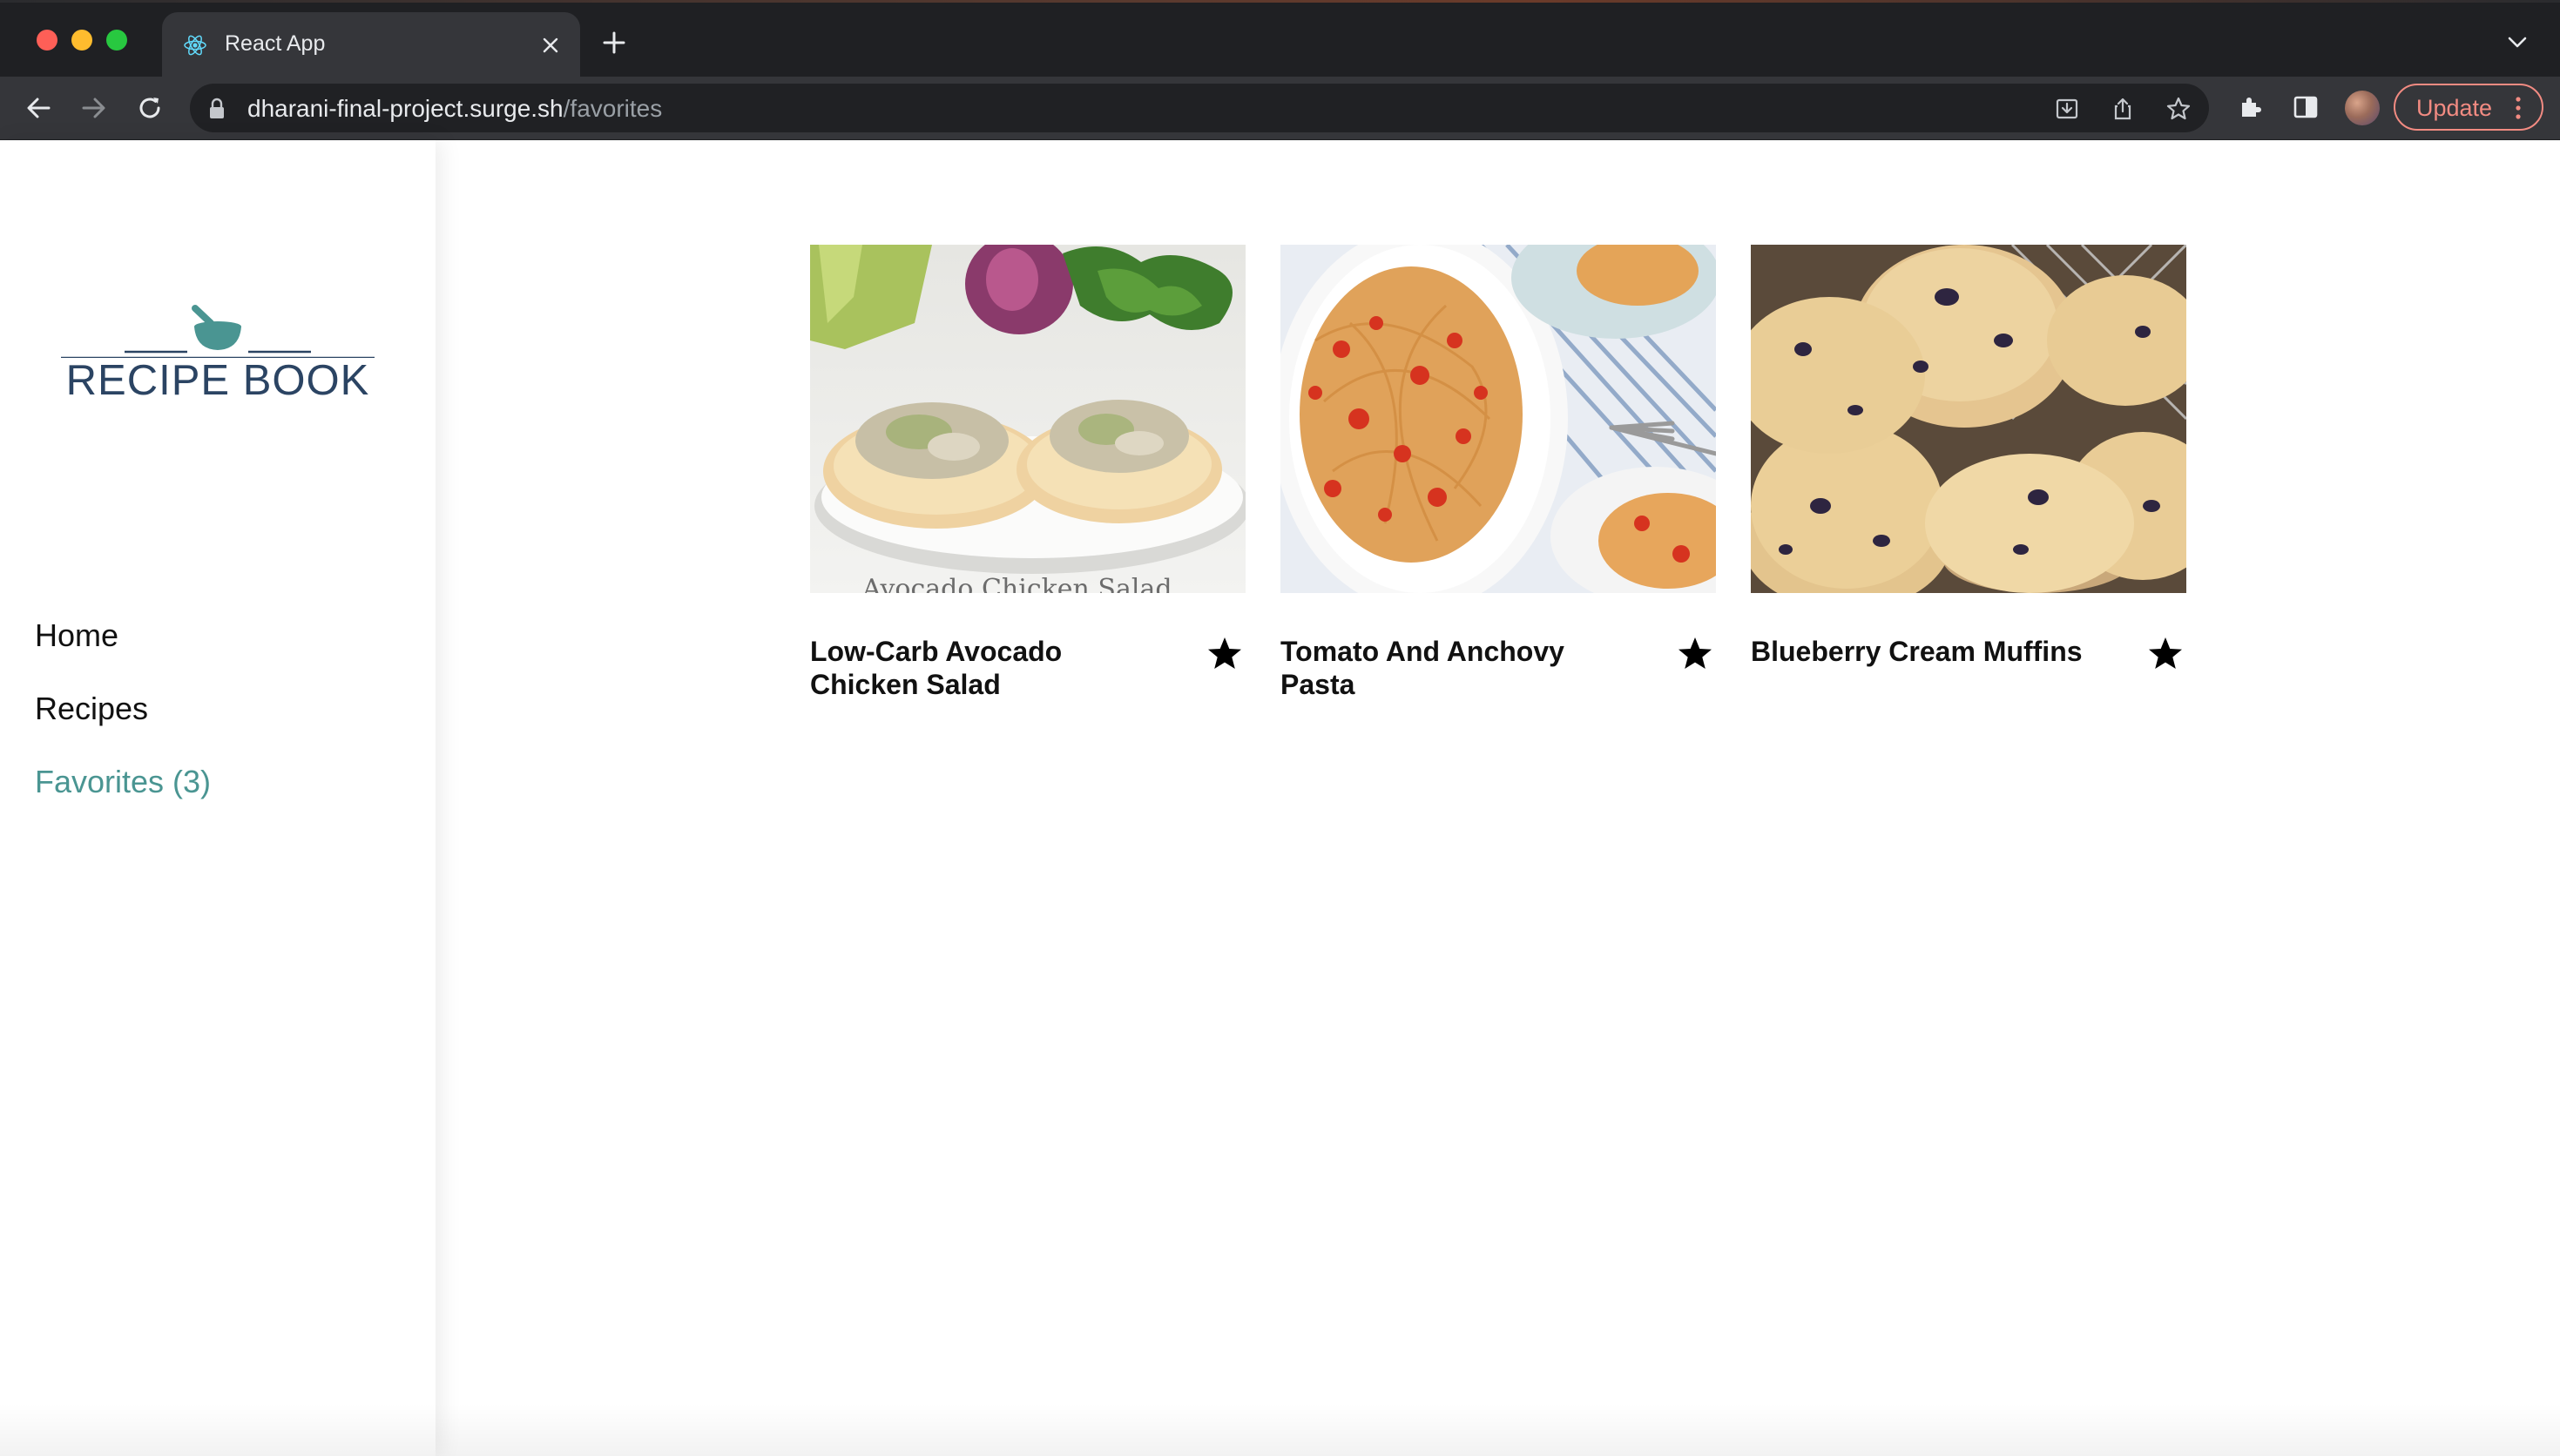  What do you see at coordinates (550, 45) in the screenshot?
I see `close-tab-icon` at bounding box center [550, 45].